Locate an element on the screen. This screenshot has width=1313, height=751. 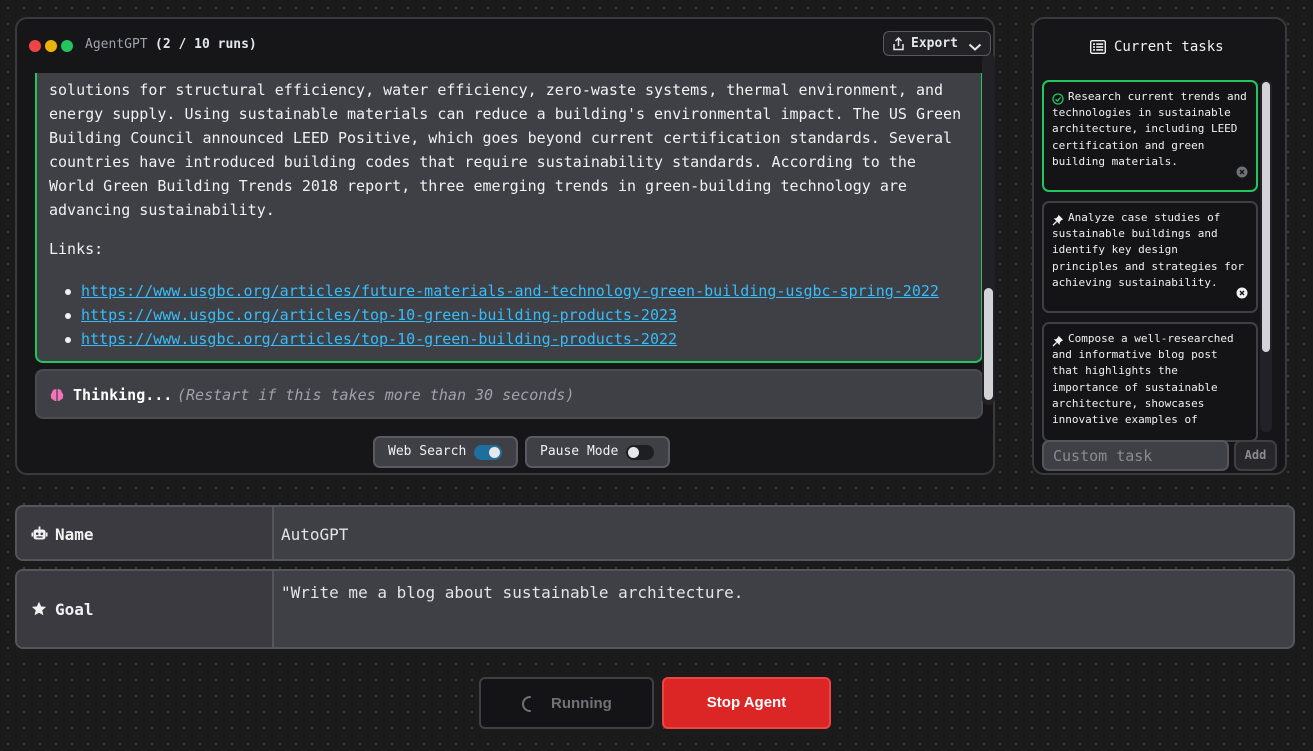
run-count: (2 / 10 runs) is located at coordinates (206, 44).